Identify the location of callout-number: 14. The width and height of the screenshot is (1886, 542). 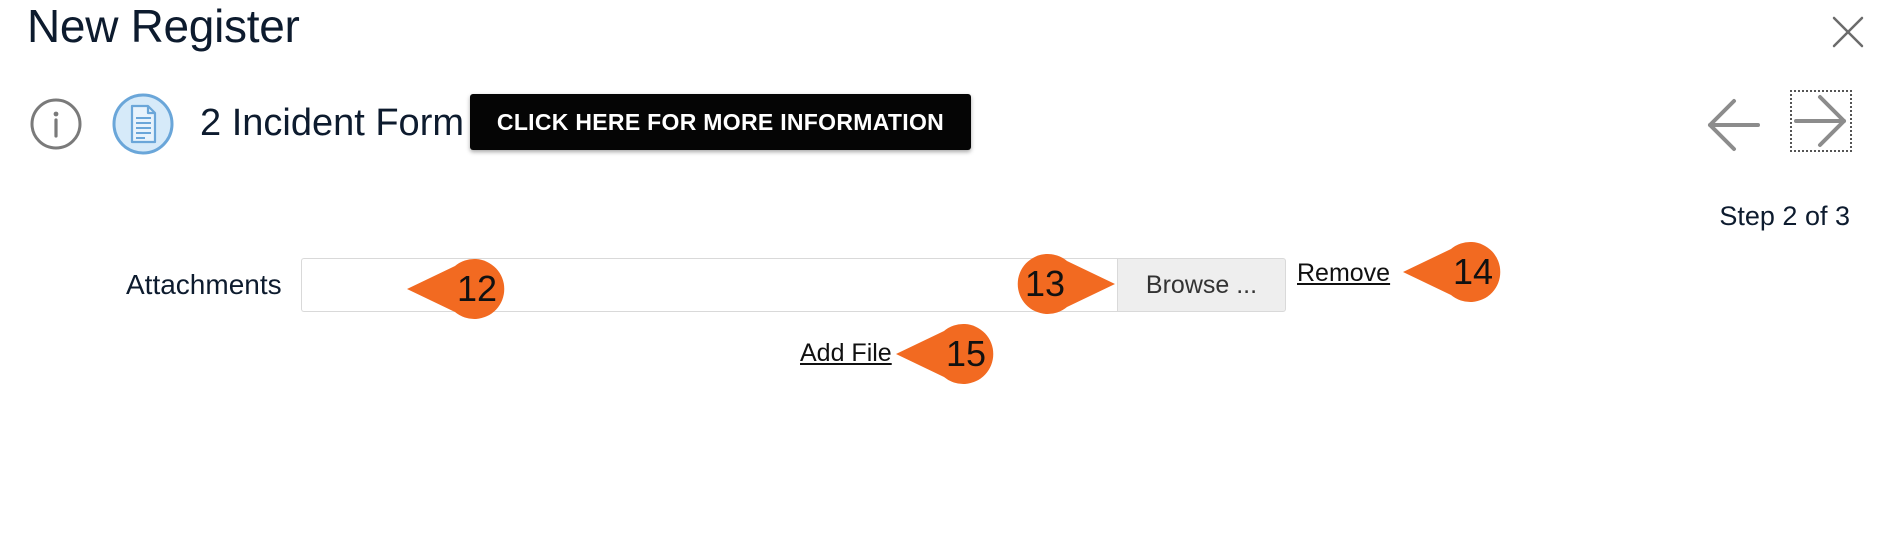
(1473, 271).